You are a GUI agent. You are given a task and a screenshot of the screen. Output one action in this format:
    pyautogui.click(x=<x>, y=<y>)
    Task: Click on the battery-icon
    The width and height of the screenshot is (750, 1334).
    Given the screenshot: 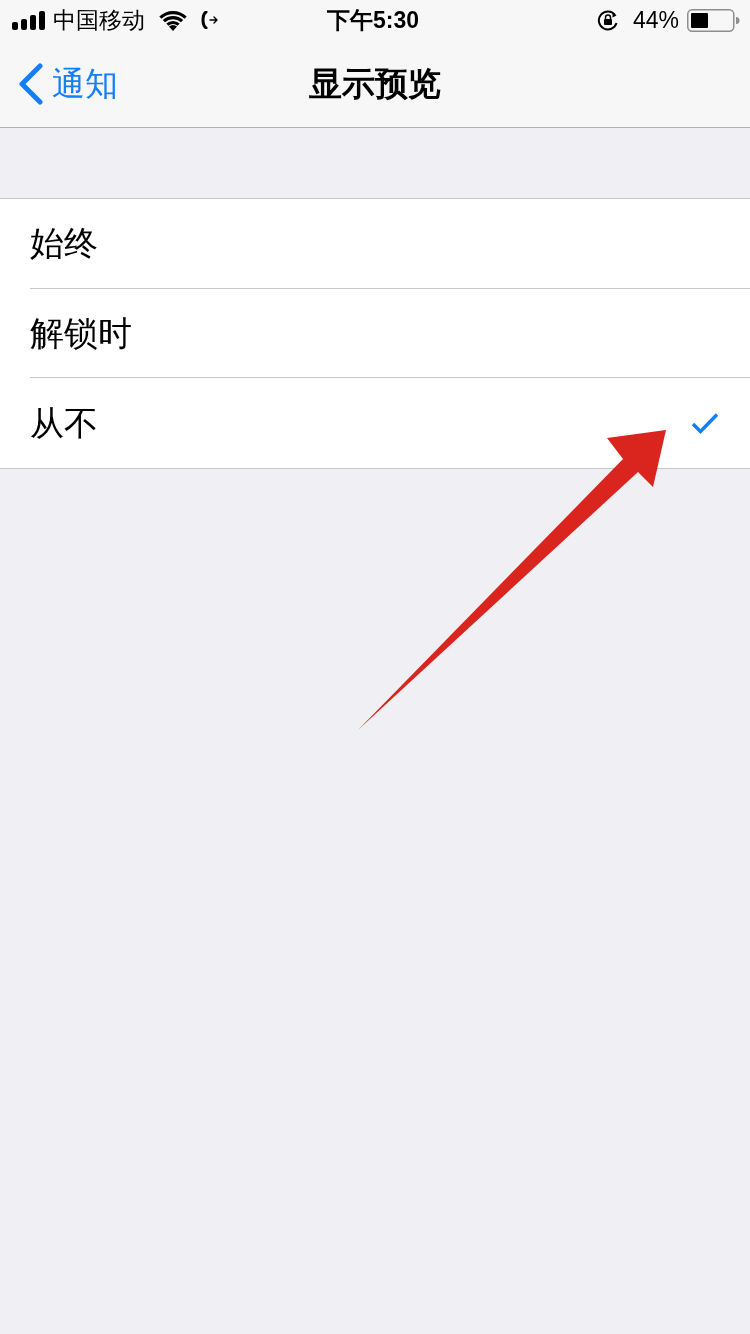 What is the action you would take?
    pyautogui.click(x=713, y=20)
    